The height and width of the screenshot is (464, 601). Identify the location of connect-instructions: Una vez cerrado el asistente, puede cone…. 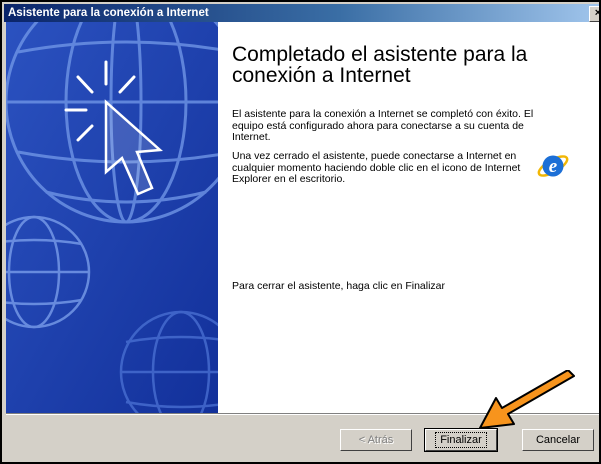
(376, 167).